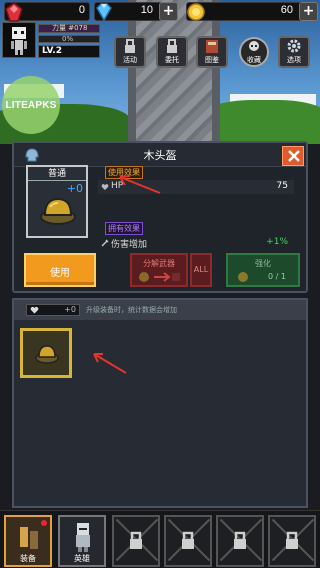  Describe the element at coordinates (47, 12) in the screenshot. I see `gem-counter: 0` at that location.